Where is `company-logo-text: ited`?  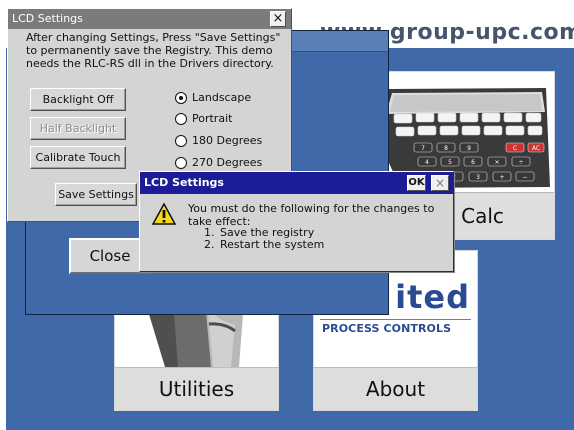
company-logo-text: ited is located at coordinates (432, 297).